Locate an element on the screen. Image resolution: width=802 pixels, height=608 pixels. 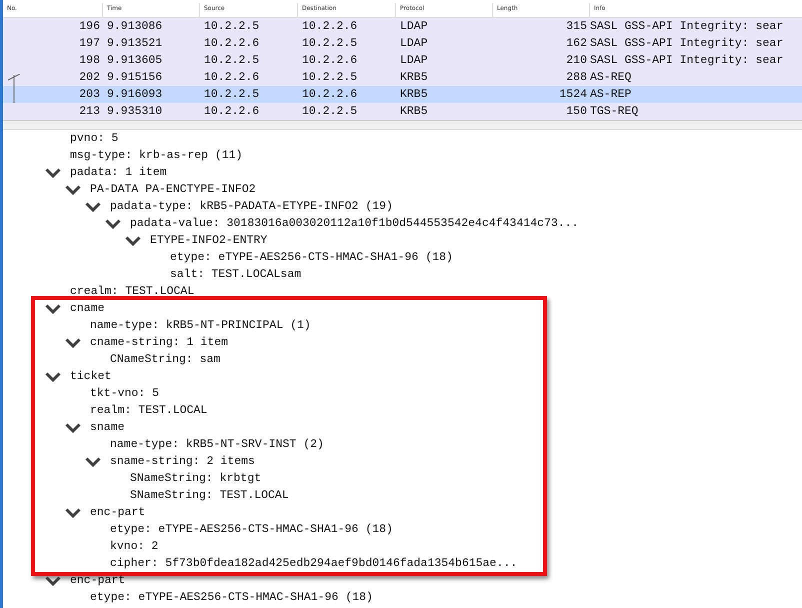
table-cell: 9.915156 is located at coordinates (134, 77).